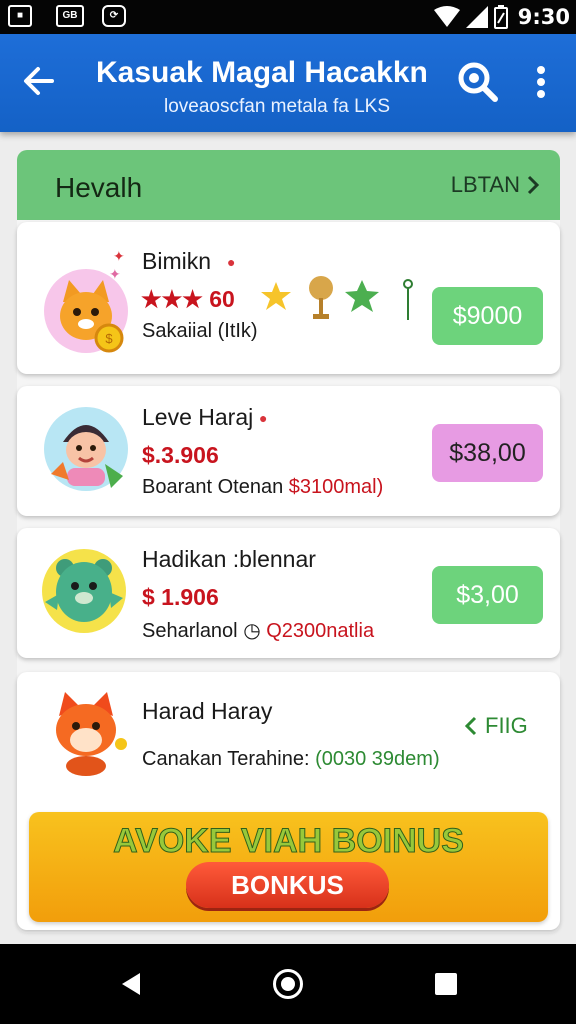 The image size is (576, 1024). Describe the element at coordinates (500, 17) in the screenshot. I see `battery-icon` at that location.